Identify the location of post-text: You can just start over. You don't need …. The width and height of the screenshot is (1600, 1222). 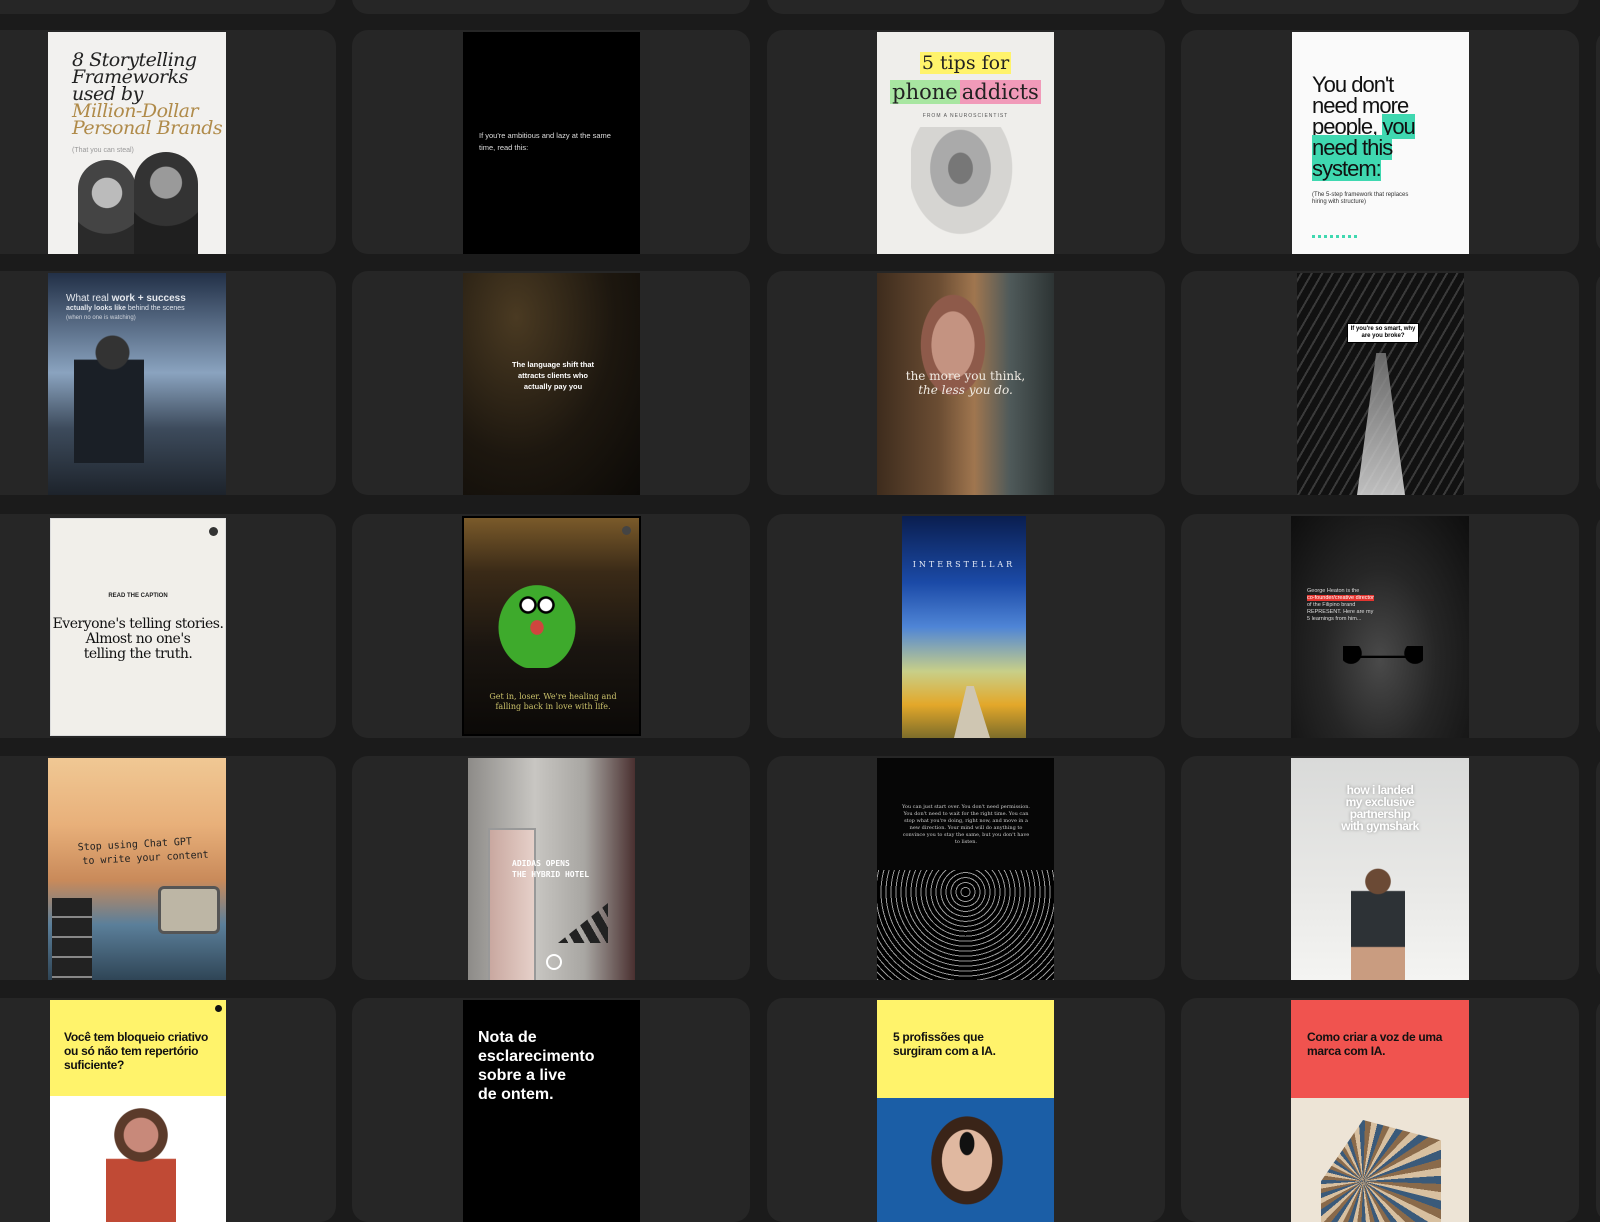
(966, 824).